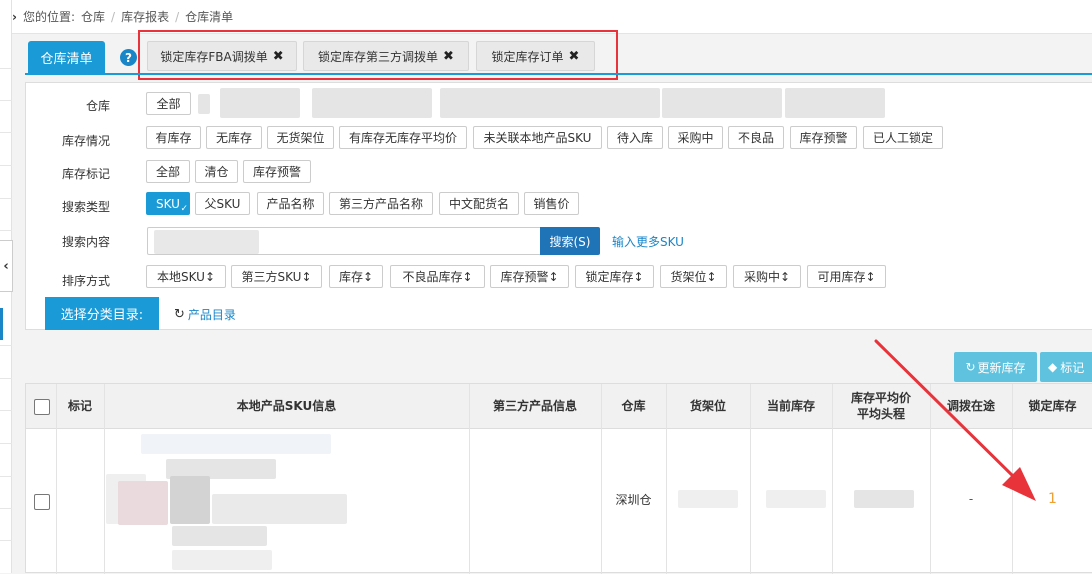 Image resolution: width=1092 pixels, height=574 pixels. What do you see at coordinates (688, 277) in the screenshot?
I see `chip-label: 货架位` at bounding box center [688, 277].